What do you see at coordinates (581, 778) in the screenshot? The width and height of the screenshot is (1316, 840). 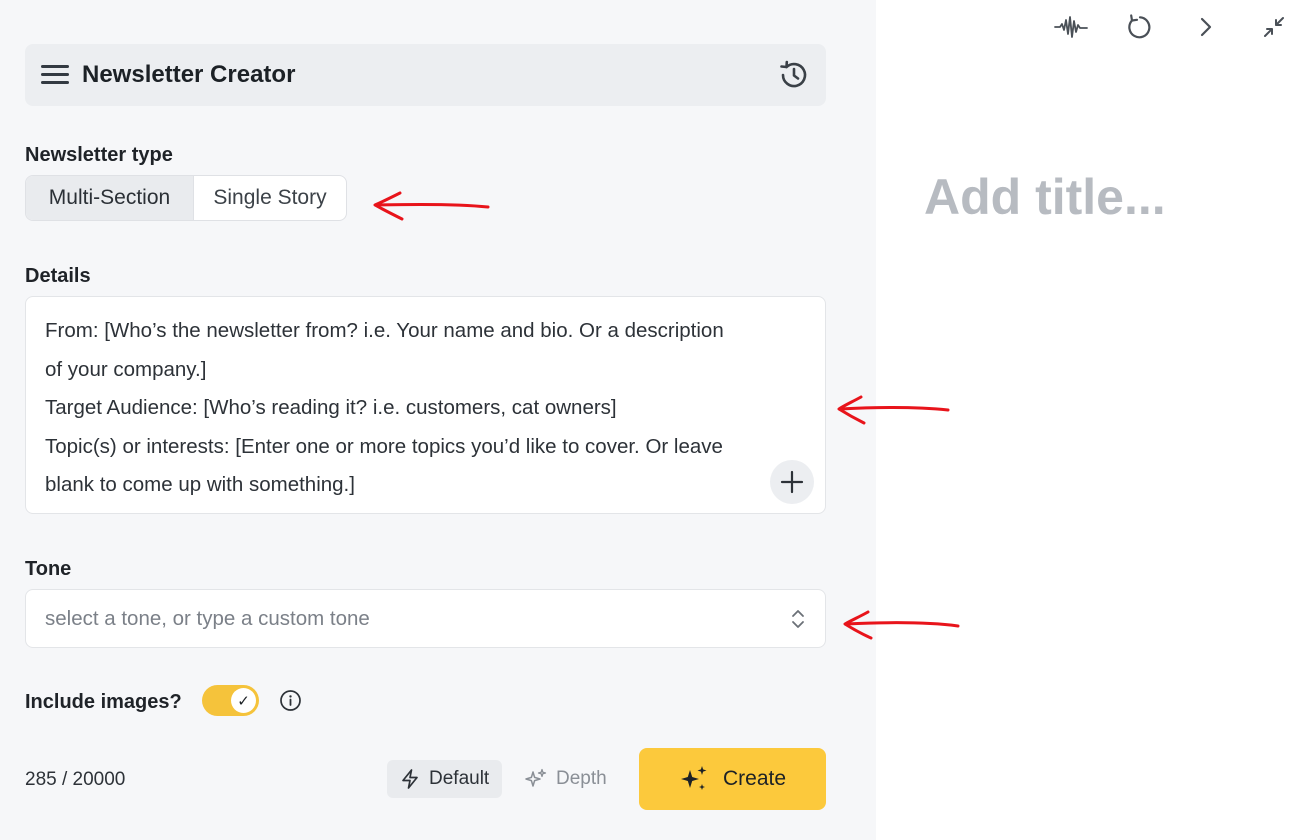 I see `mode-depth-label: Depth` at bounding box center [581, 778].